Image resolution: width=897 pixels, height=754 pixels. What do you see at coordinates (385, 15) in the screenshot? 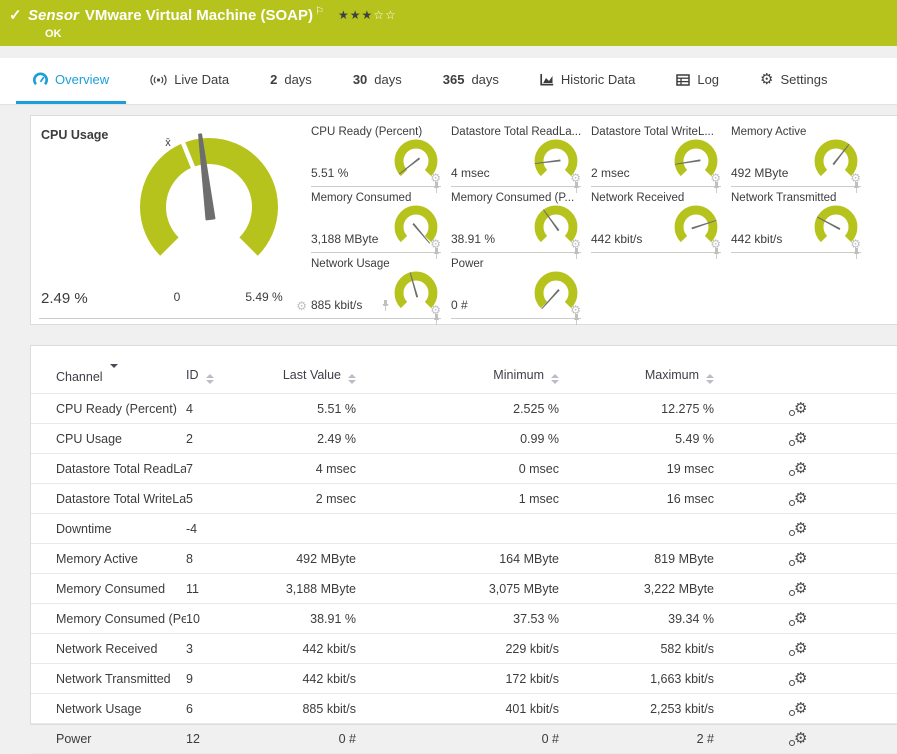
I see `stars-empty: ☆☆` at bounding box center [385, 15].